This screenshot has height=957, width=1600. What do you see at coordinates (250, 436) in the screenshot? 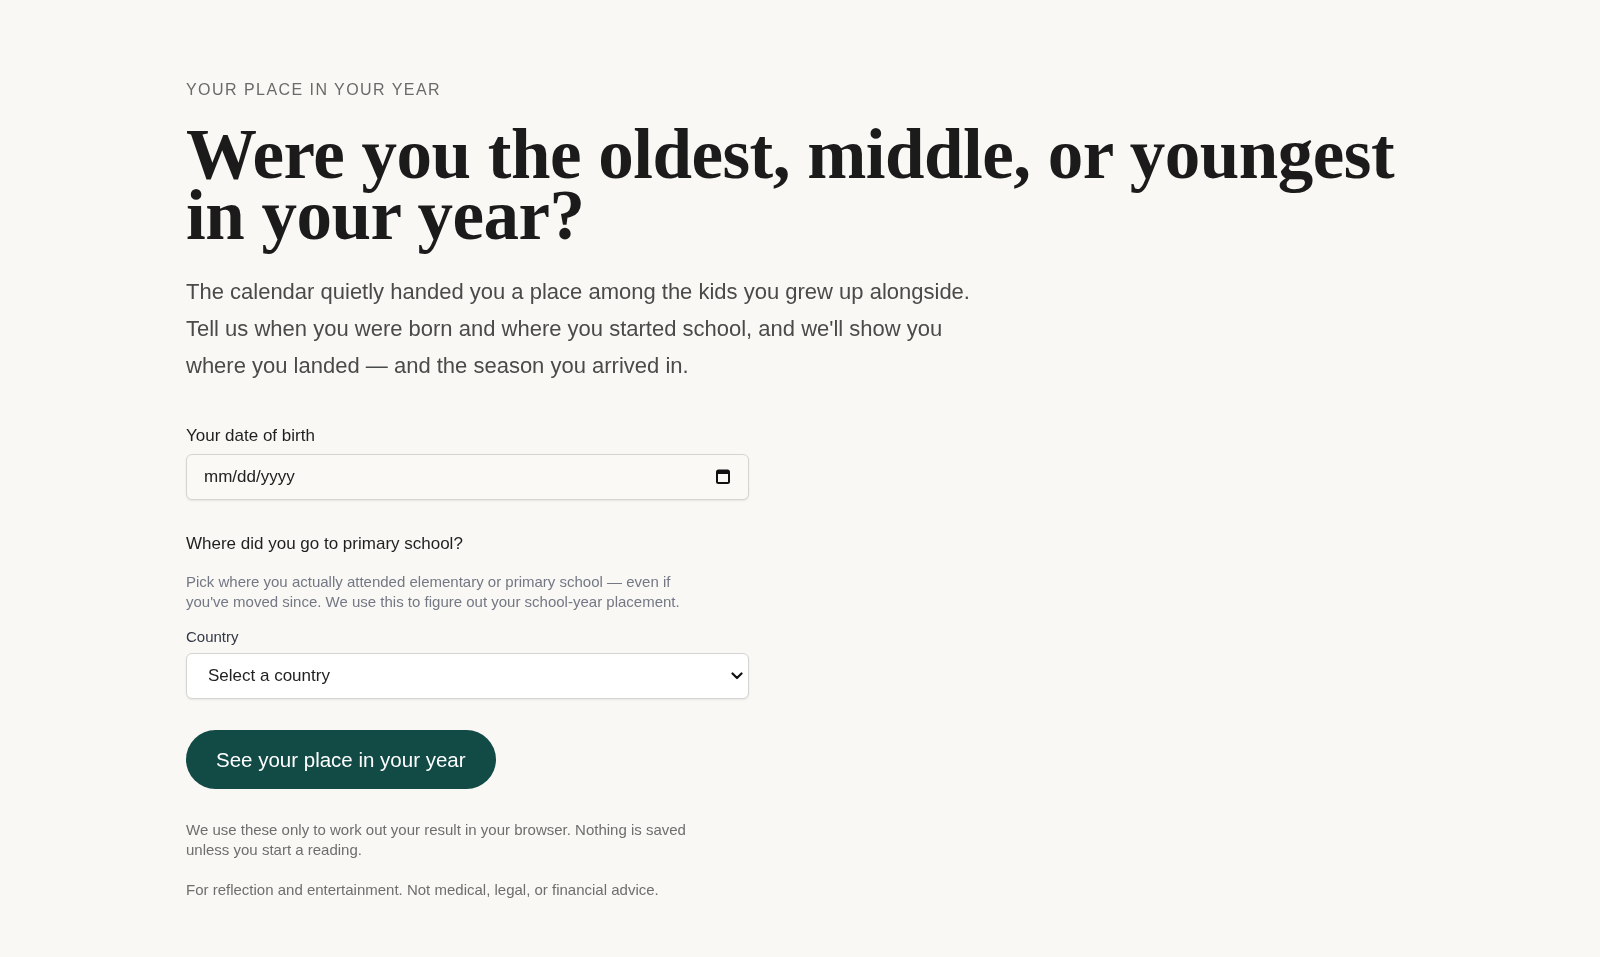
I see `field-label: Your date of birth` at bounding box center [250, 436].